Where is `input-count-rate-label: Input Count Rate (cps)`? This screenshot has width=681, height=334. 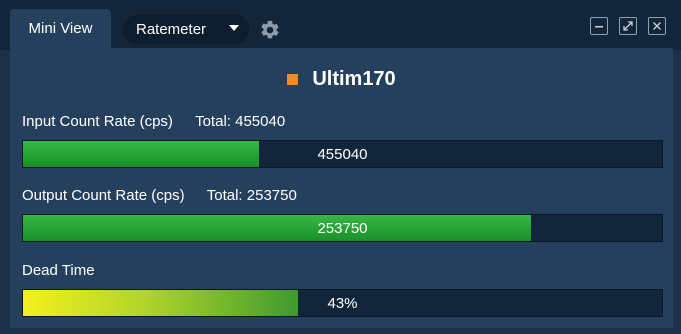
input-count-rate-label: Input Count Rate (cps) is located at coordinates (97, 121).